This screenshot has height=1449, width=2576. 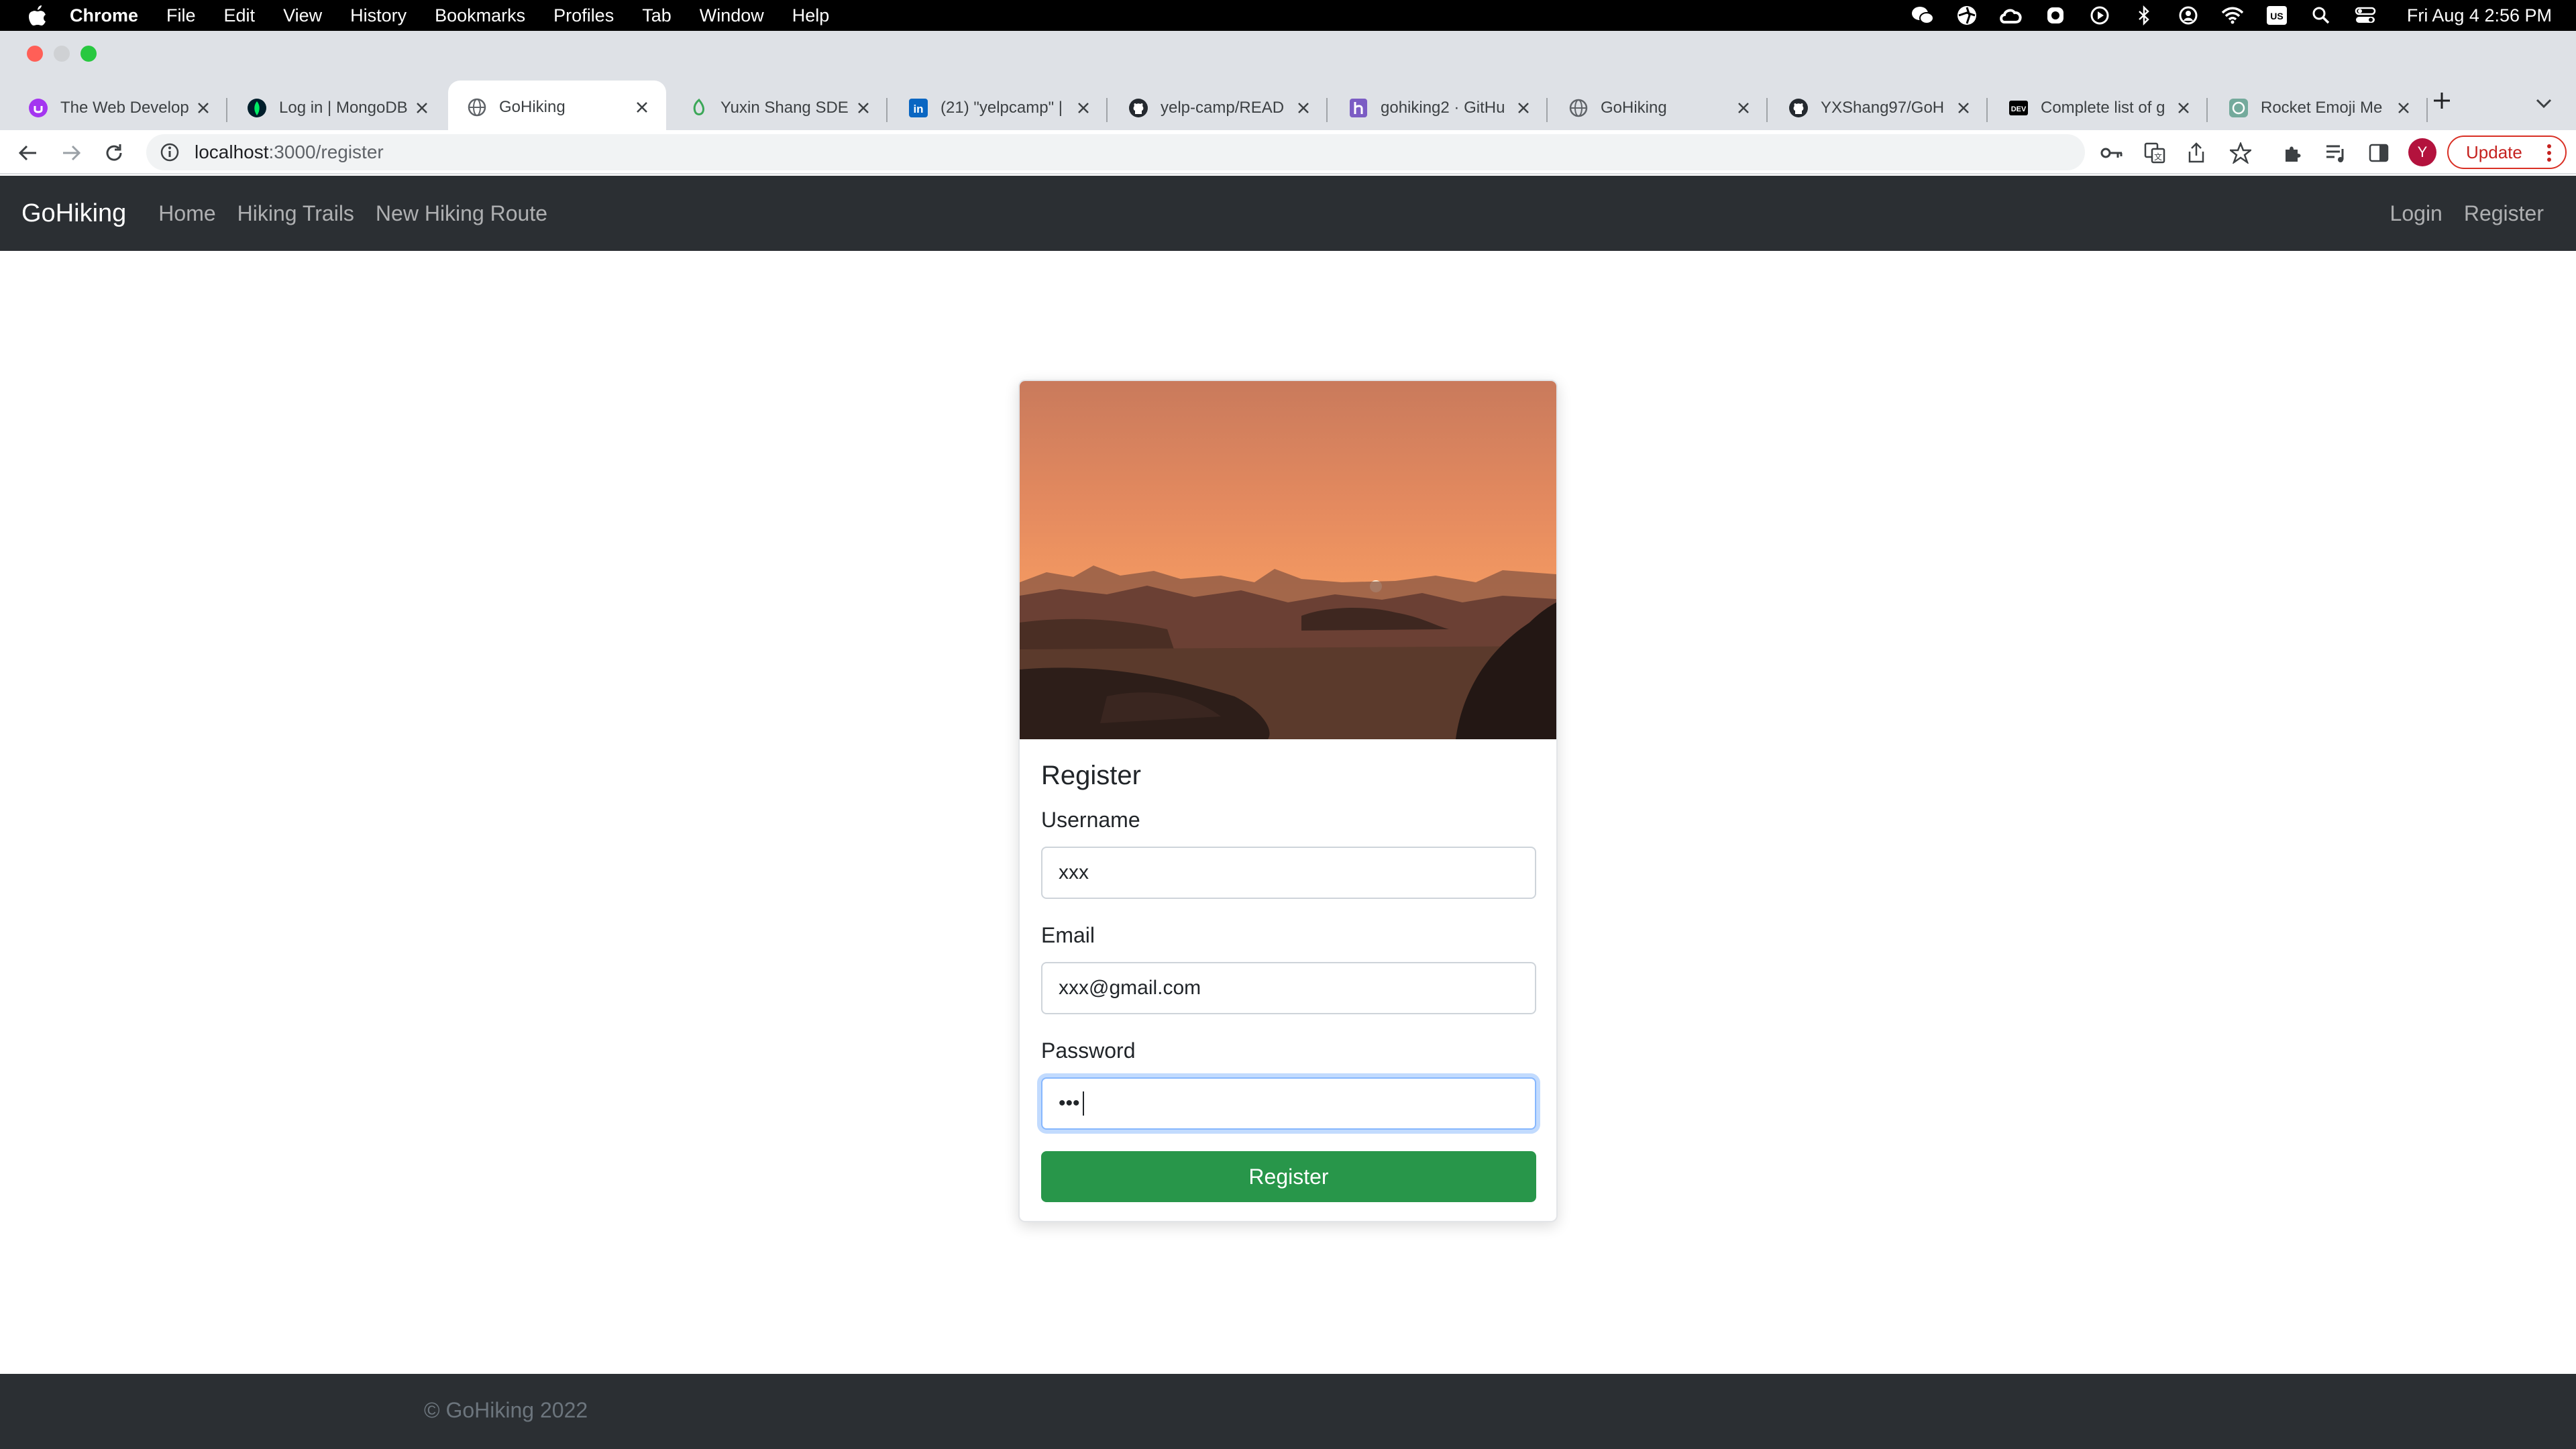 I want to click on menubar-clock: Fri Aug 4 2:56 PM, so click(x=2479, y=15).